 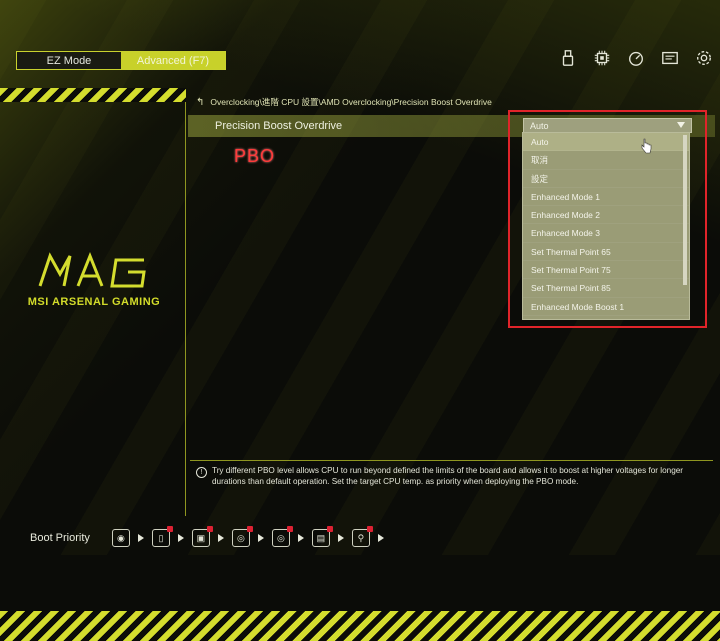 What do you see at coordinates (94, 302) in the screenshot?
I see `brand-name: MSI ARSENAL GAMING` at bounding box center [94, 302].